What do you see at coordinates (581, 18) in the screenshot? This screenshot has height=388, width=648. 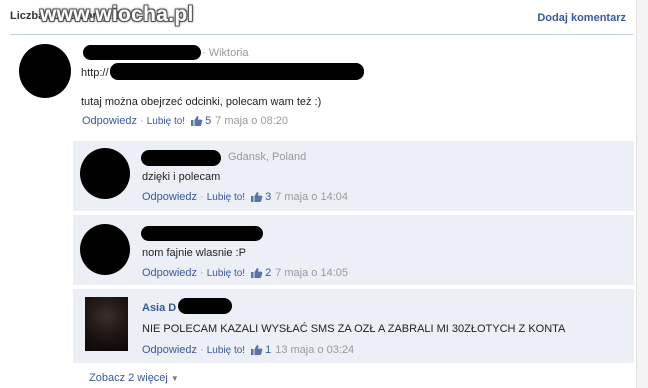 I see `add-comment-link: Dodaj komentarz` at bounding box center [581, 18].